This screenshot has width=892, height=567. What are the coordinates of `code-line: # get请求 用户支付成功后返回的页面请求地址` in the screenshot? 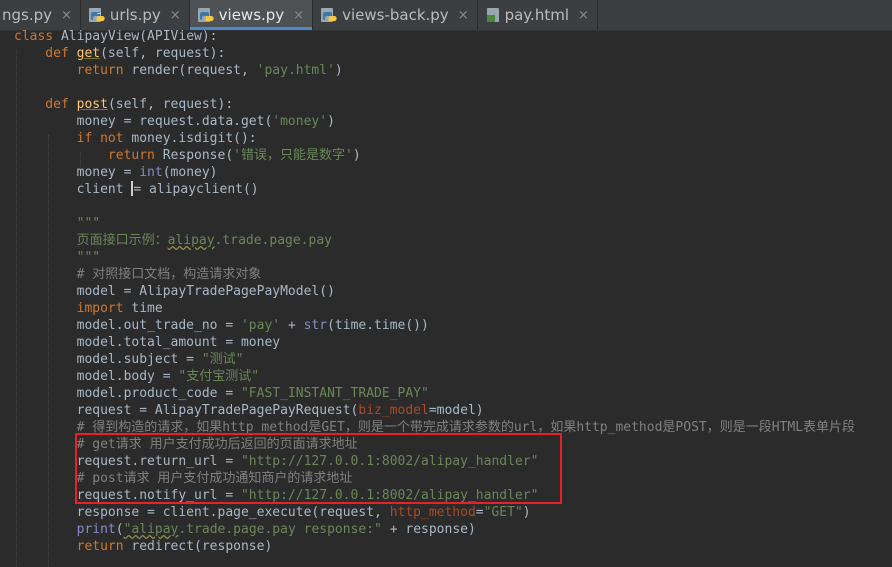 It's located at (186, 444).